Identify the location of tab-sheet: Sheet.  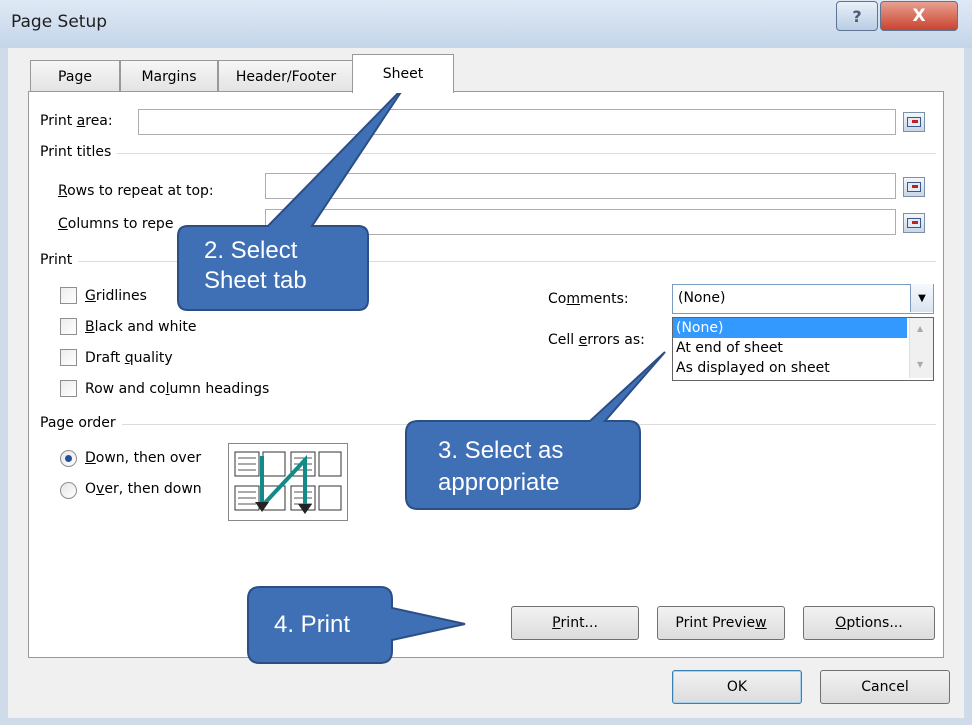
(403, 73).